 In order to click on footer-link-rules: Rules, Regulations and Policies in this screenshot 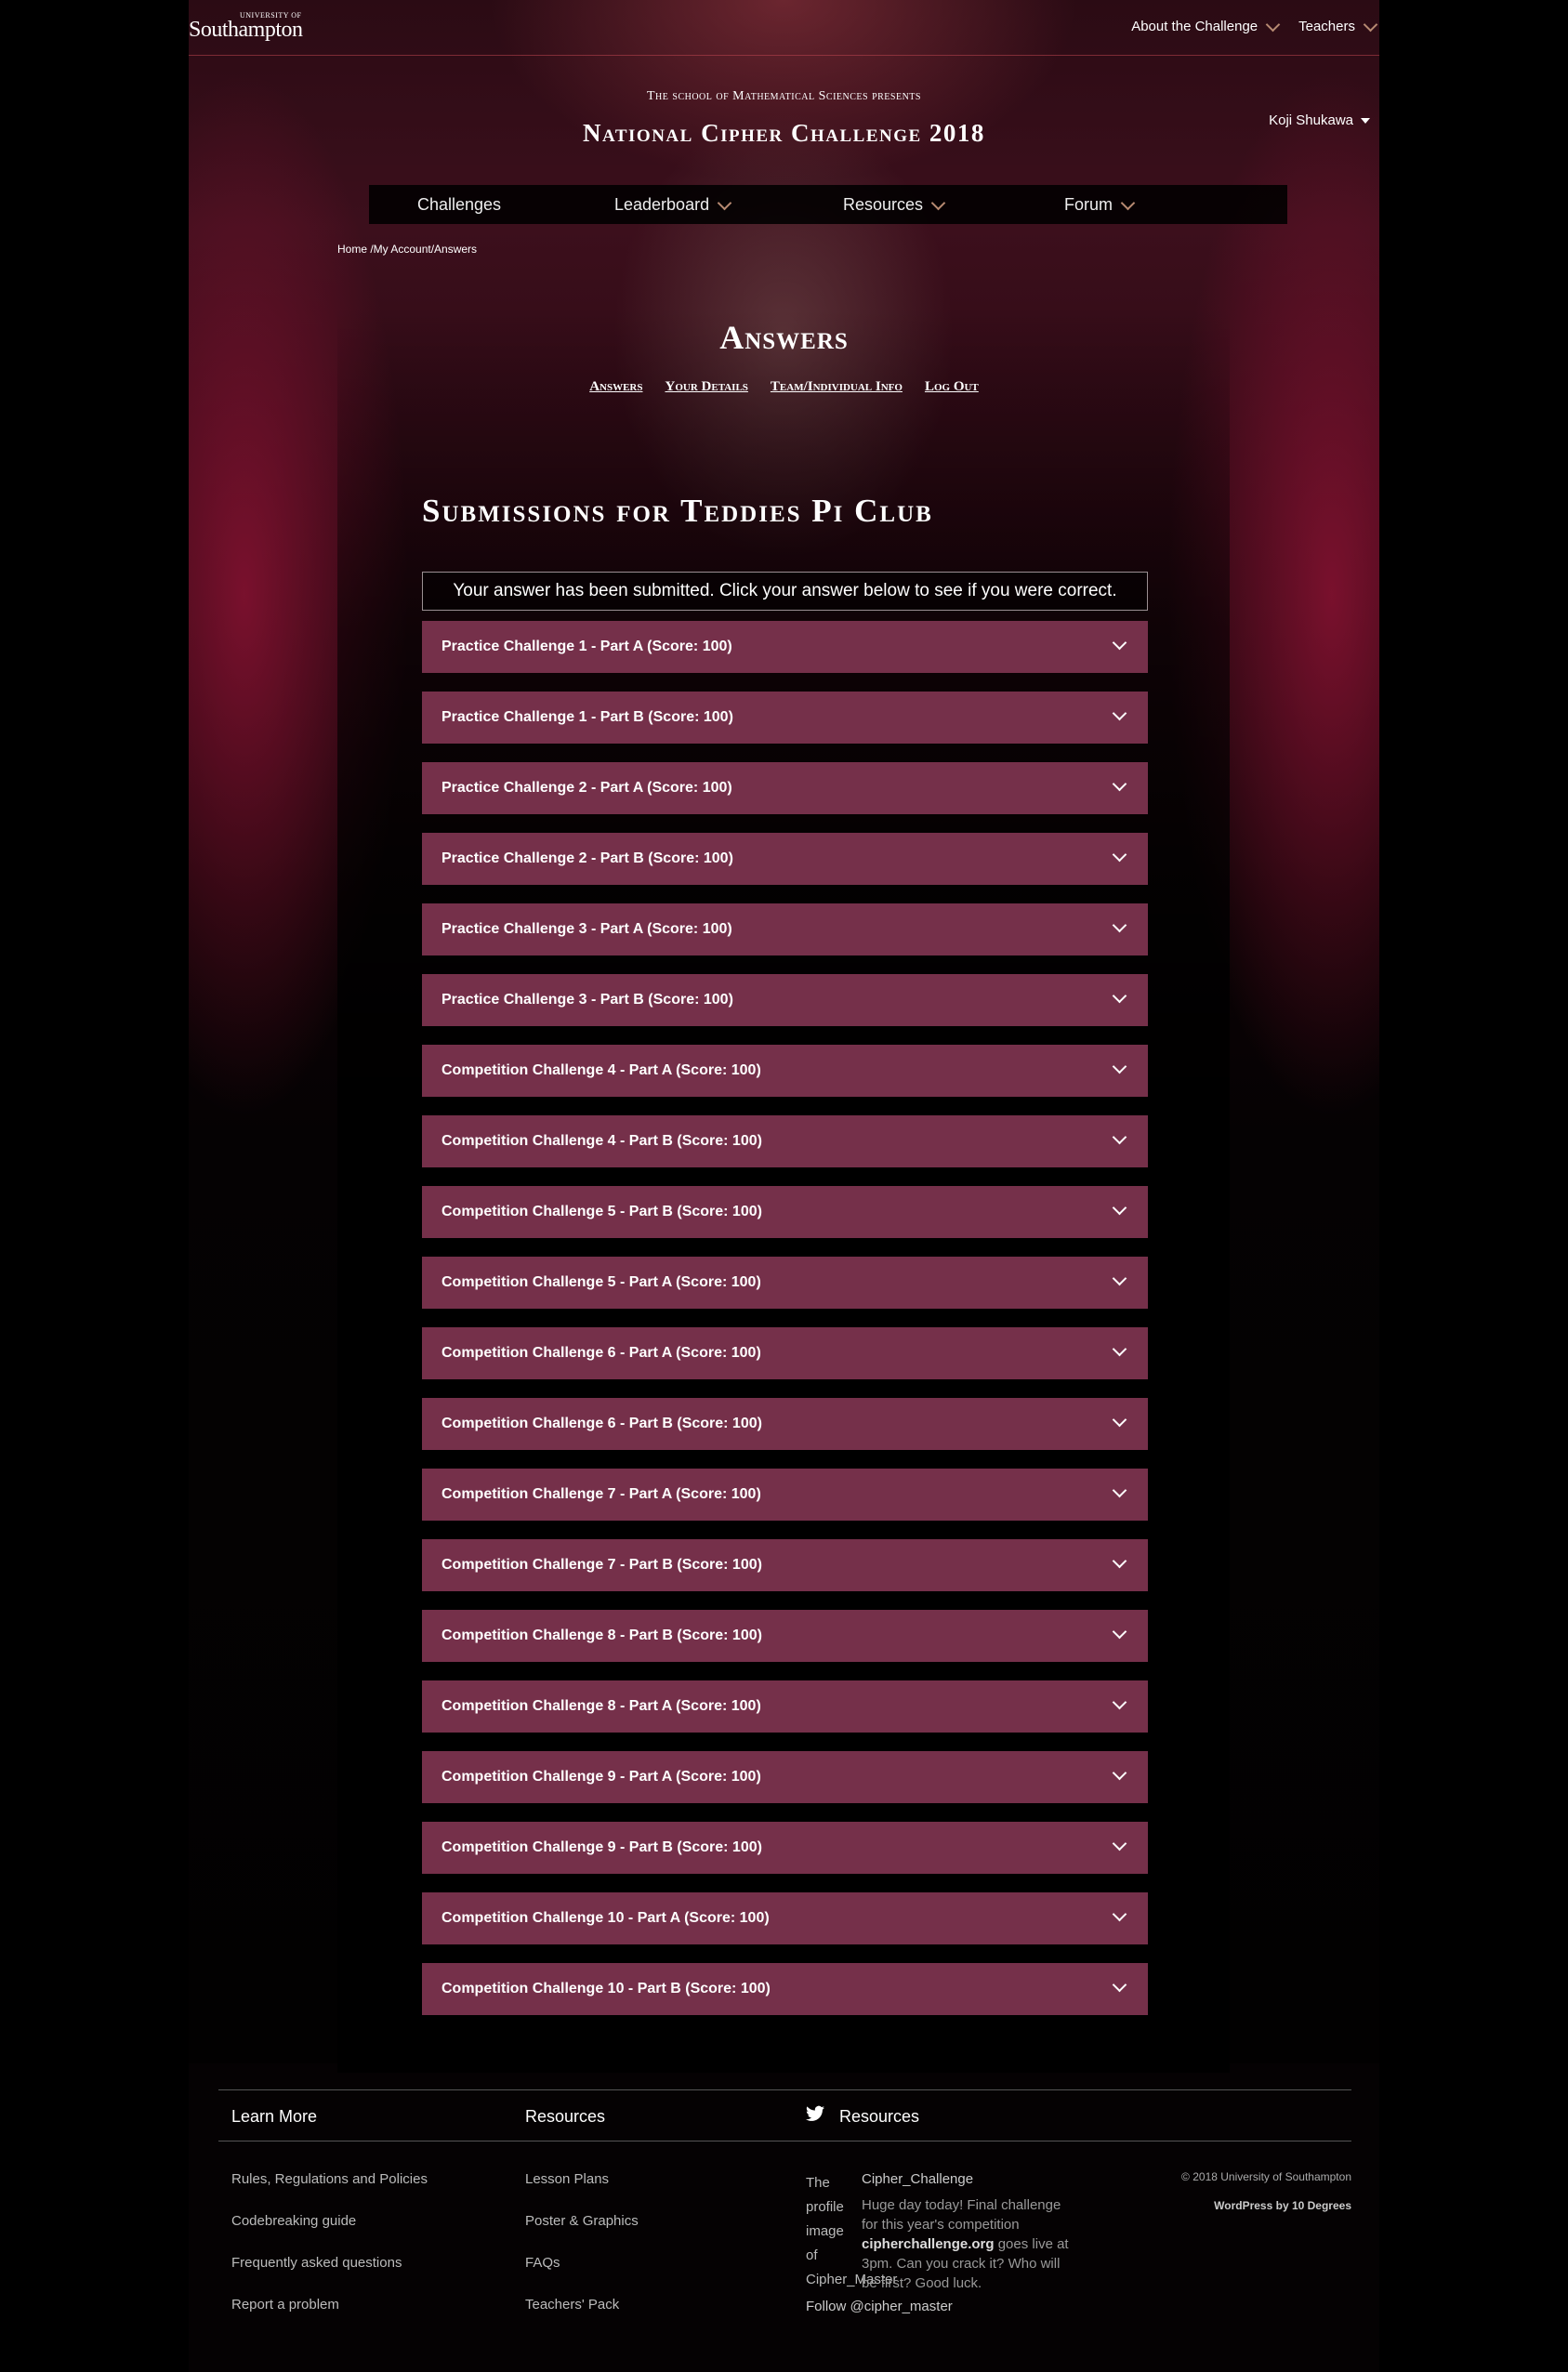, I will do `click(329, 2179)`.